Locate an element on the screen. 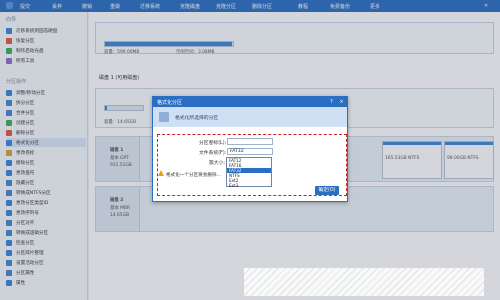 The width and height of the screenshot is (500, 300). dialog-titlebar: 格式化分区 ? × is located at coordinates (250, 102).